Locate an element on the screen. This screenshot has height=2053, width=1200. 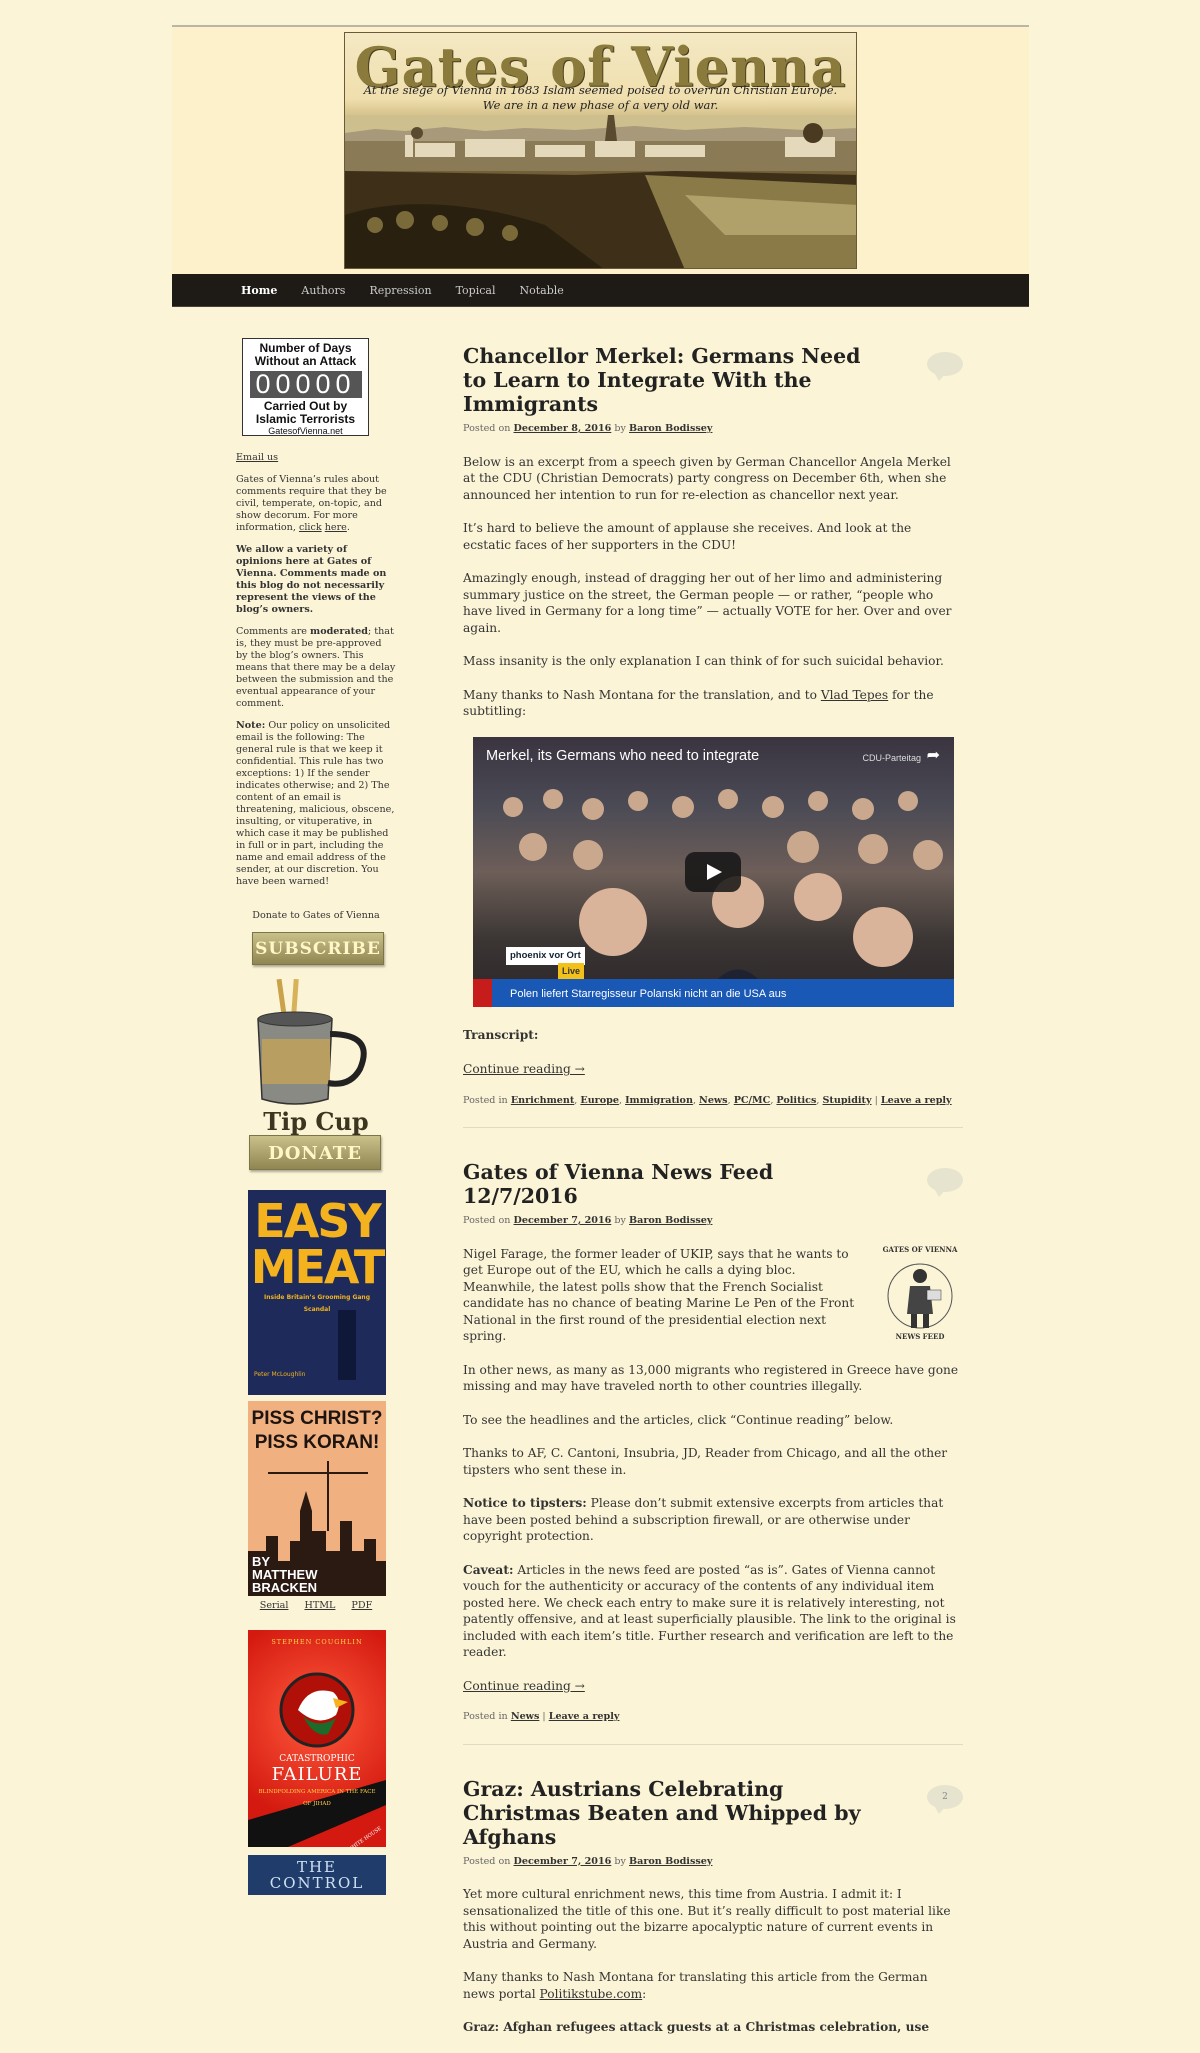
category-link: Politics is located at coordinates (796, 1100).